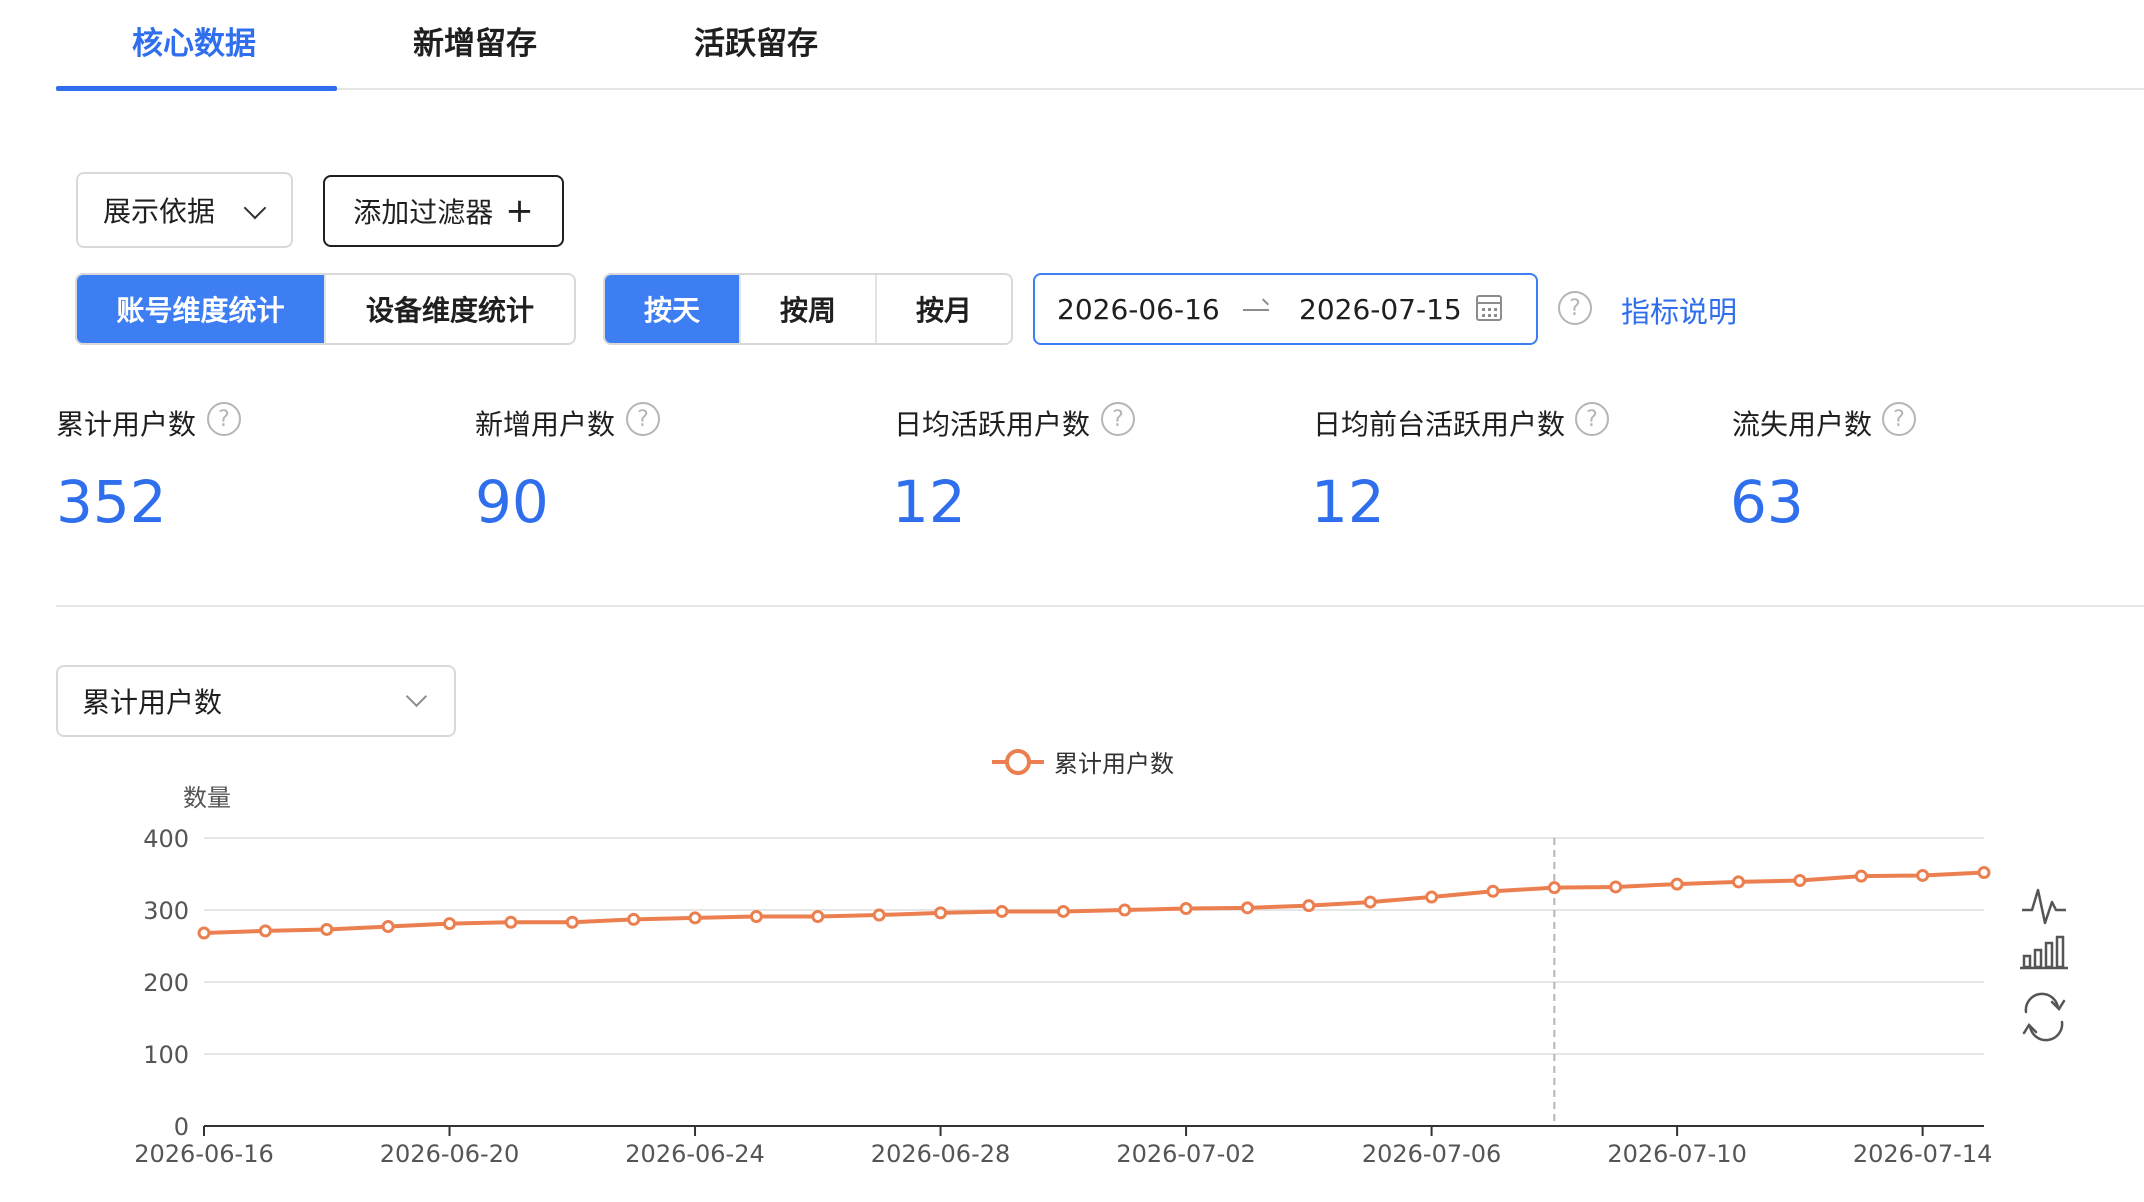 The height and width of the screenshot is (1202, 2144). I want to click on segment-by-month: 按月, so click(943, 309).